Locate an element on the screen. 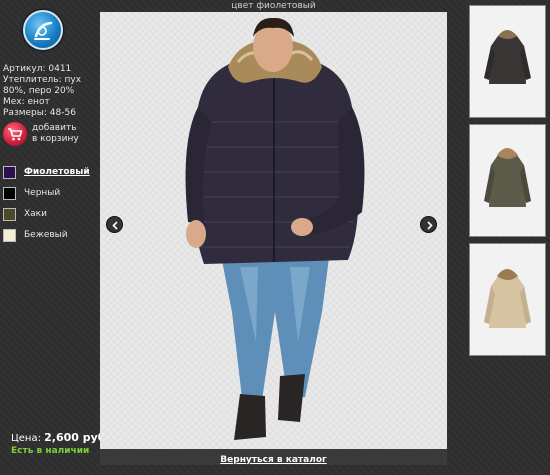 The height and width of the screenshot is (475, 550). cart-label: добавить в корзину is located at coordinates (55, 133).